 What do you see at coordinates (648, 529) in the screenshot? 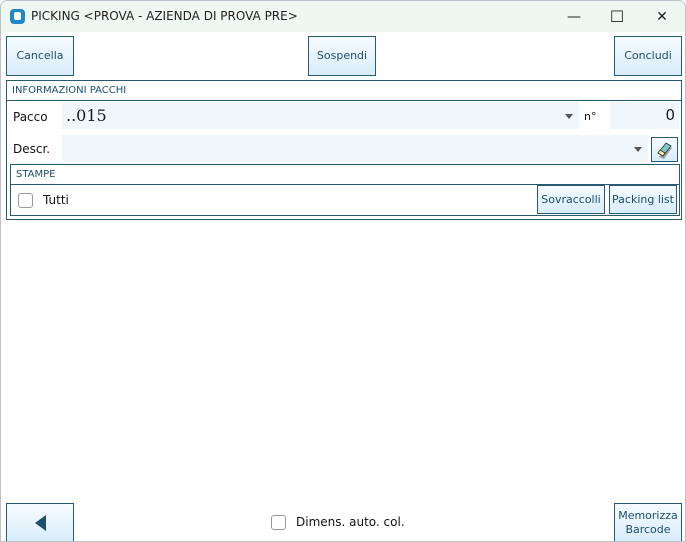
I see `save-barcode-line2: Barcode` at bounding box center [648, 529].